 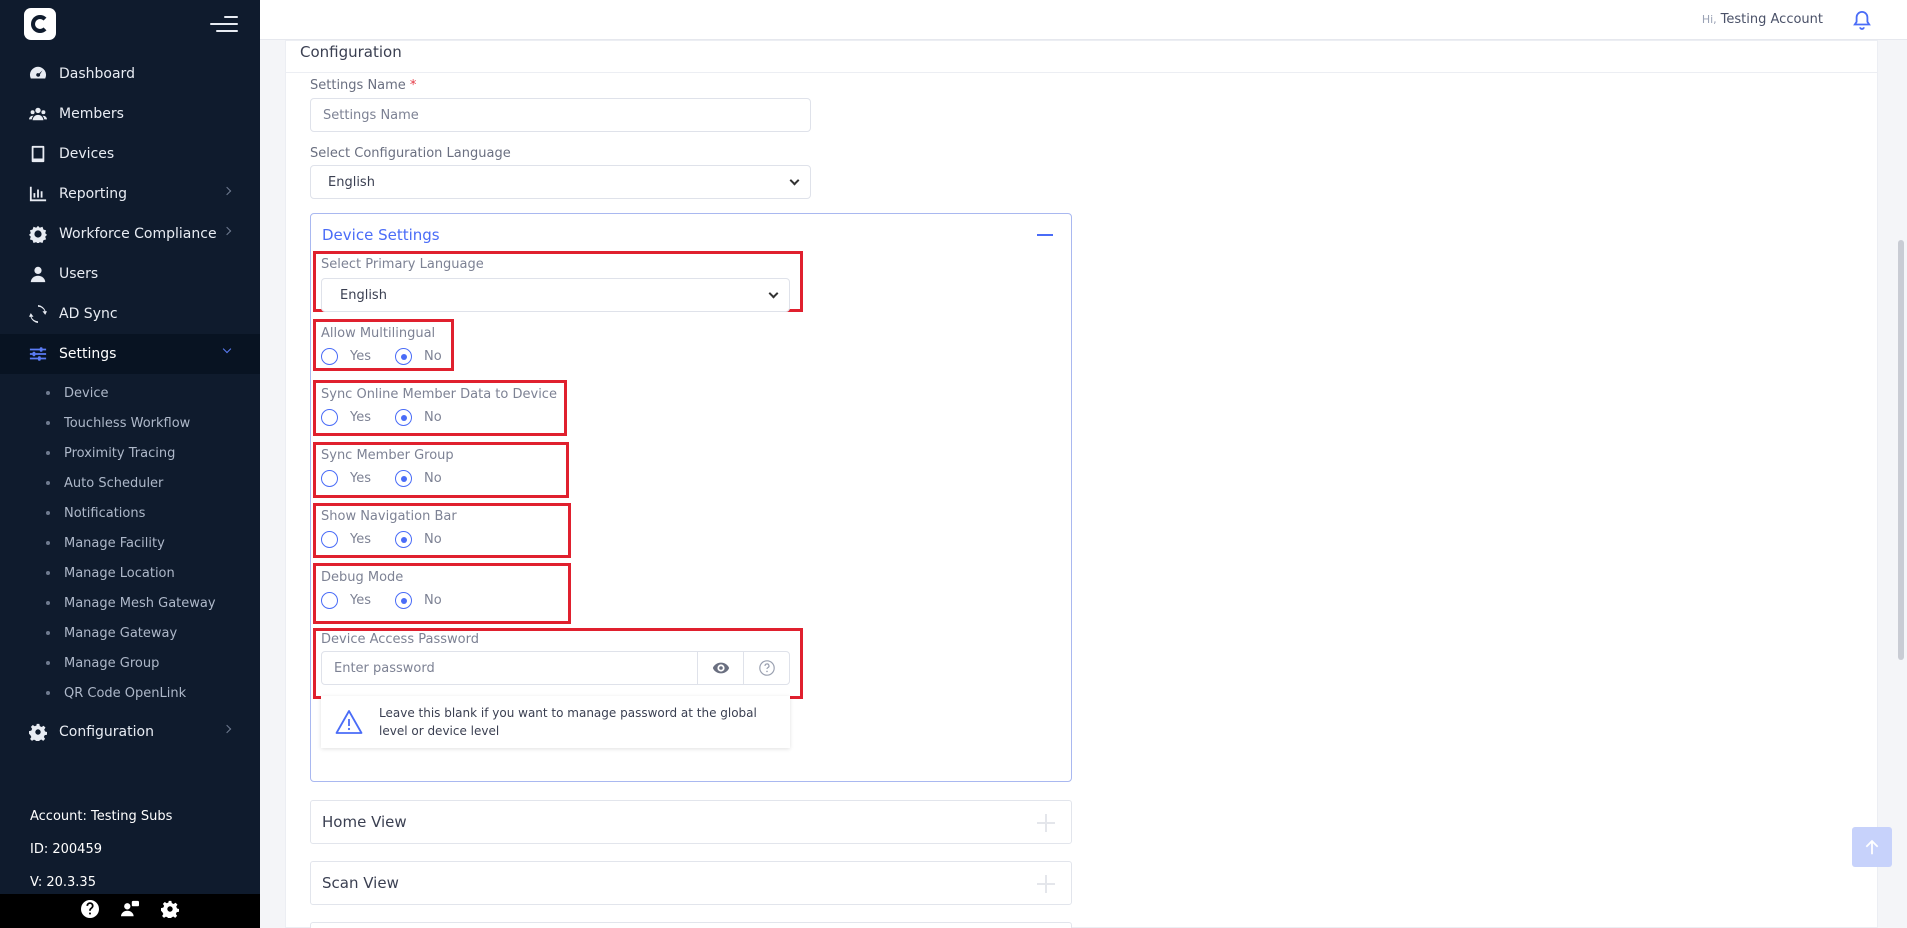 I want to click on settings-gear-icon, so click(x=170, y=911).